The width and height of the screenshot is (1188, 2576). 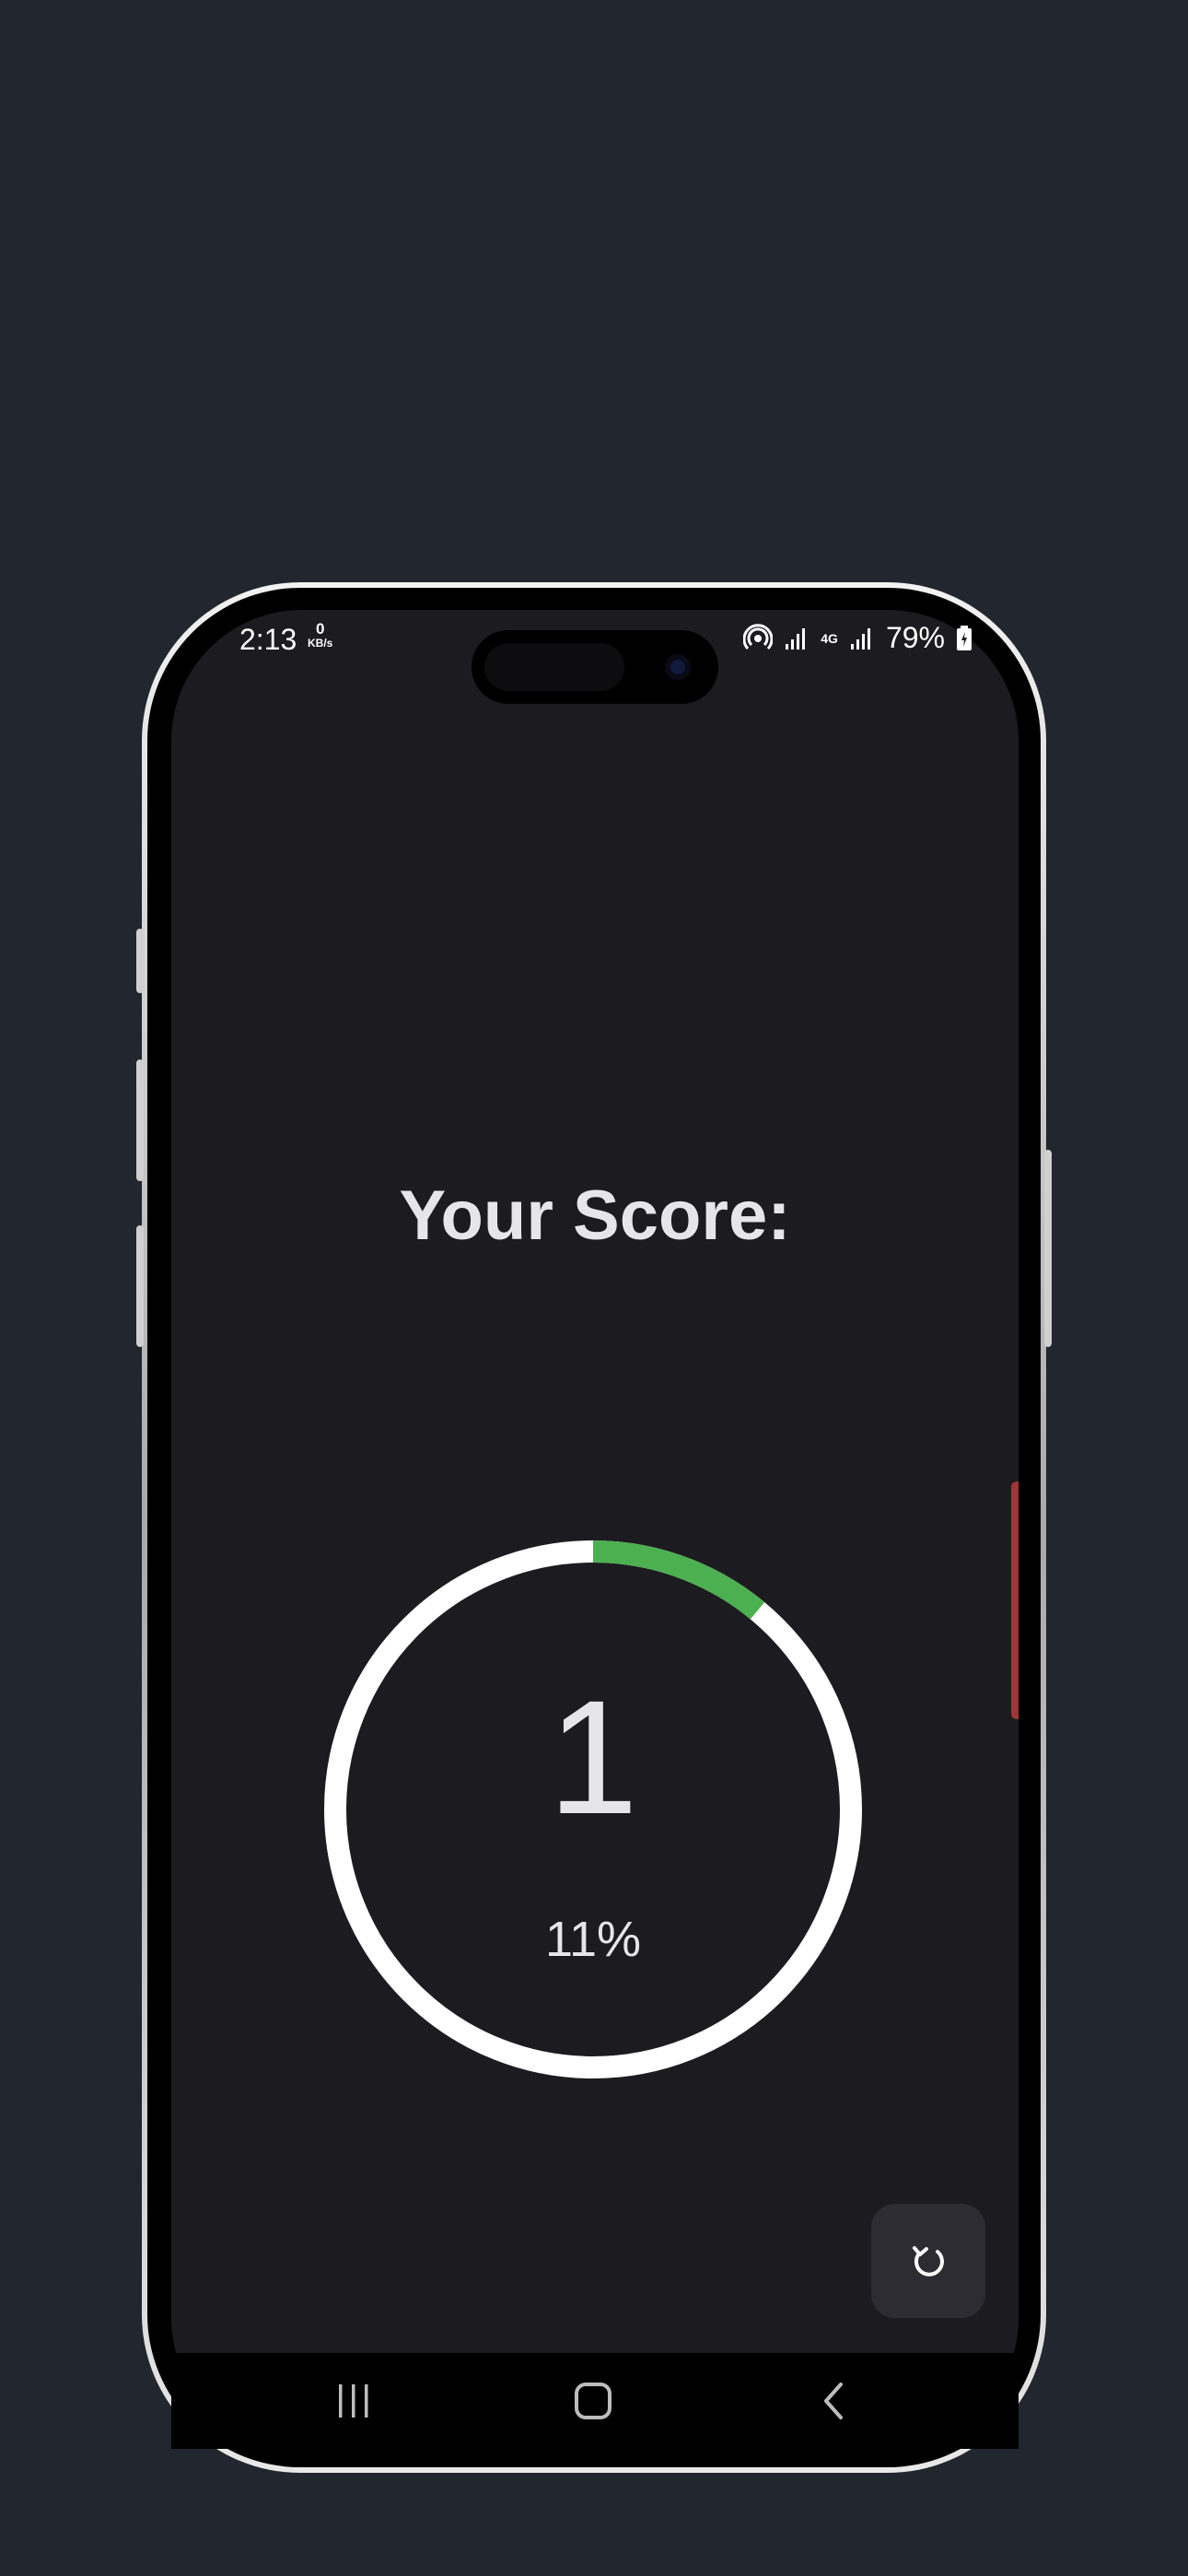 I want to click on status-bar: 2:13 0 KB/s 4G 79%, so click(x=595, y=642).